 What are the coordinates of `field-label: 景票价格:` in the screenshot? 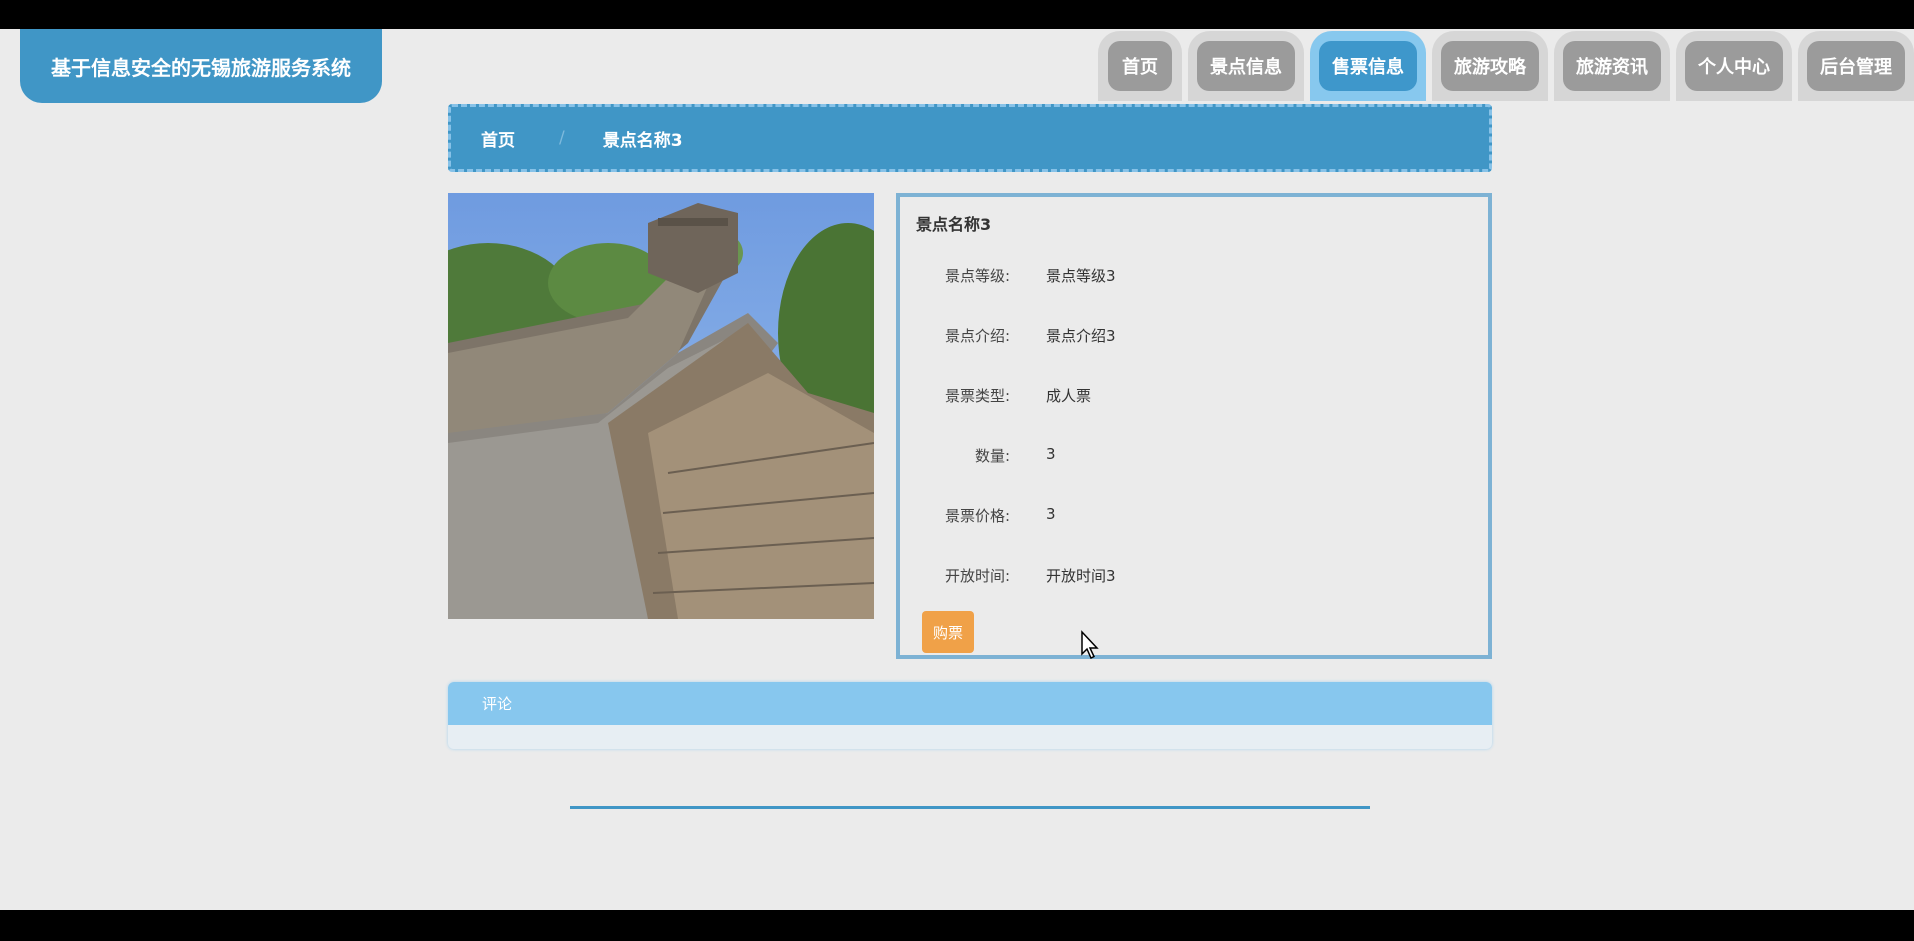 It's located at (977, 516).